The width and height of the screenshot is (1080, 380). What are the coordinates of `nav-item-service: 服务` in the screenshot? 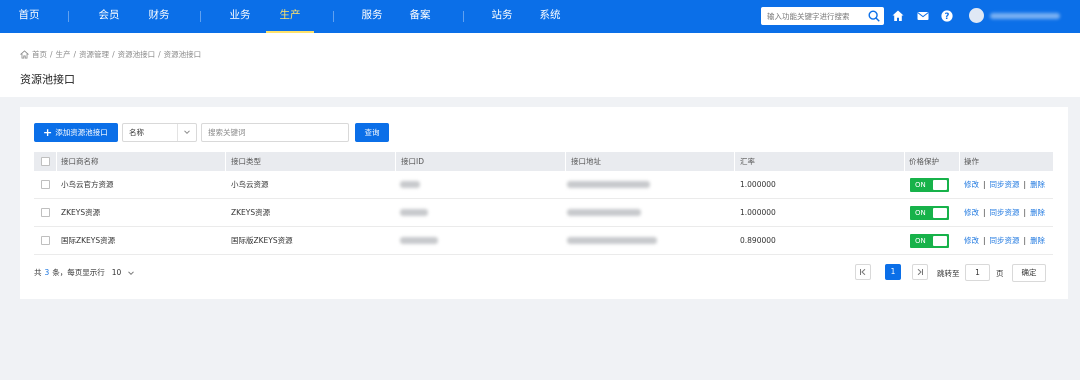 It's located at (372, 16).